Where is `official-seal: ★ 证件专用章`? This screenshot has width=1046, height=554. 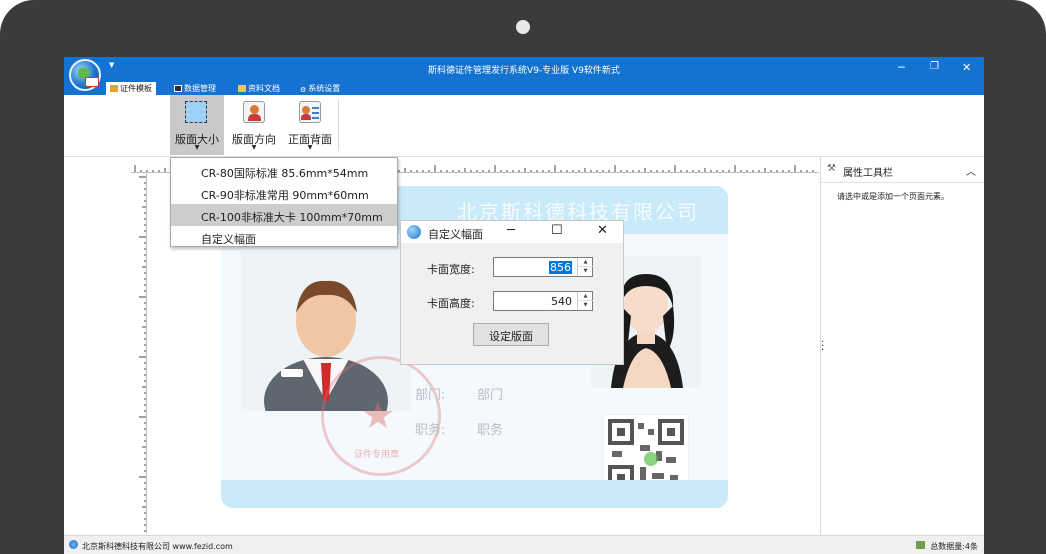 official-seal: ★ 证件专用章 is located at coordinates (381, 416).